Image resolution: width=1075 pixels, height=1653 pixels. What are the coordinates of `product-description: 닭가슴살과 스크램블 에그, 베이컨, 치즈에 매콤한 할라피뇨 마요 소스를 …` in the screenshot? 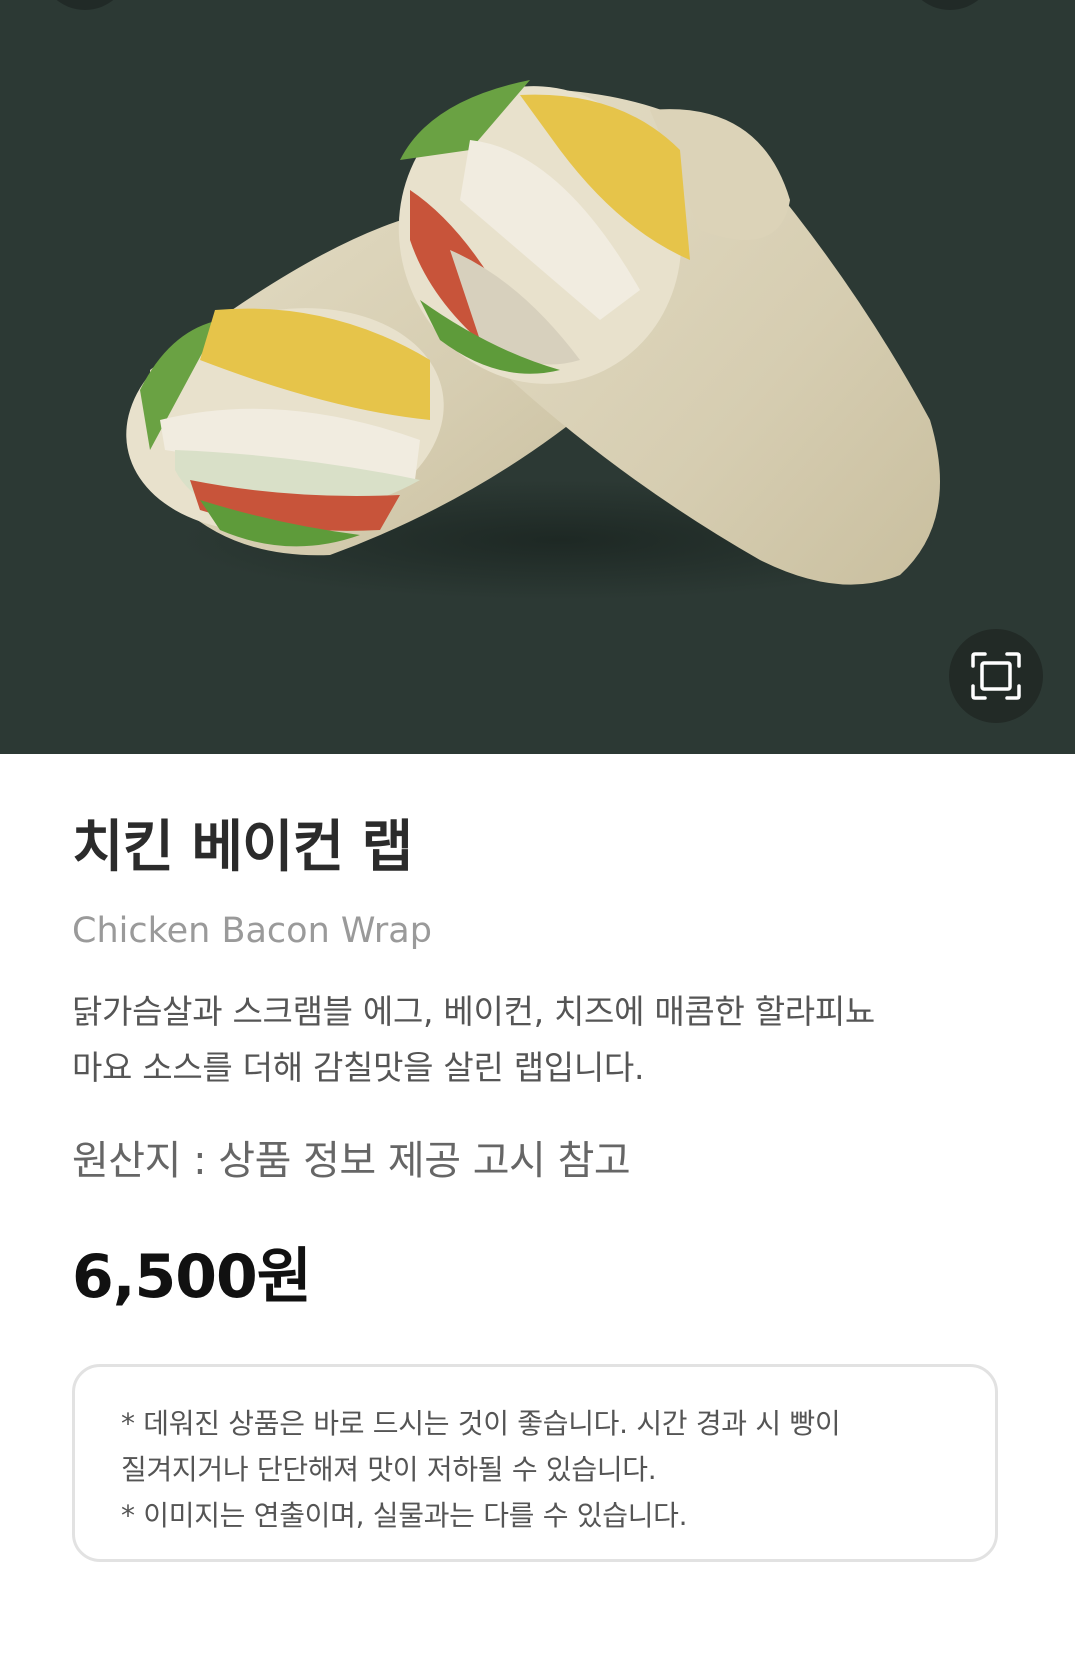 It's located at (522, 1040).